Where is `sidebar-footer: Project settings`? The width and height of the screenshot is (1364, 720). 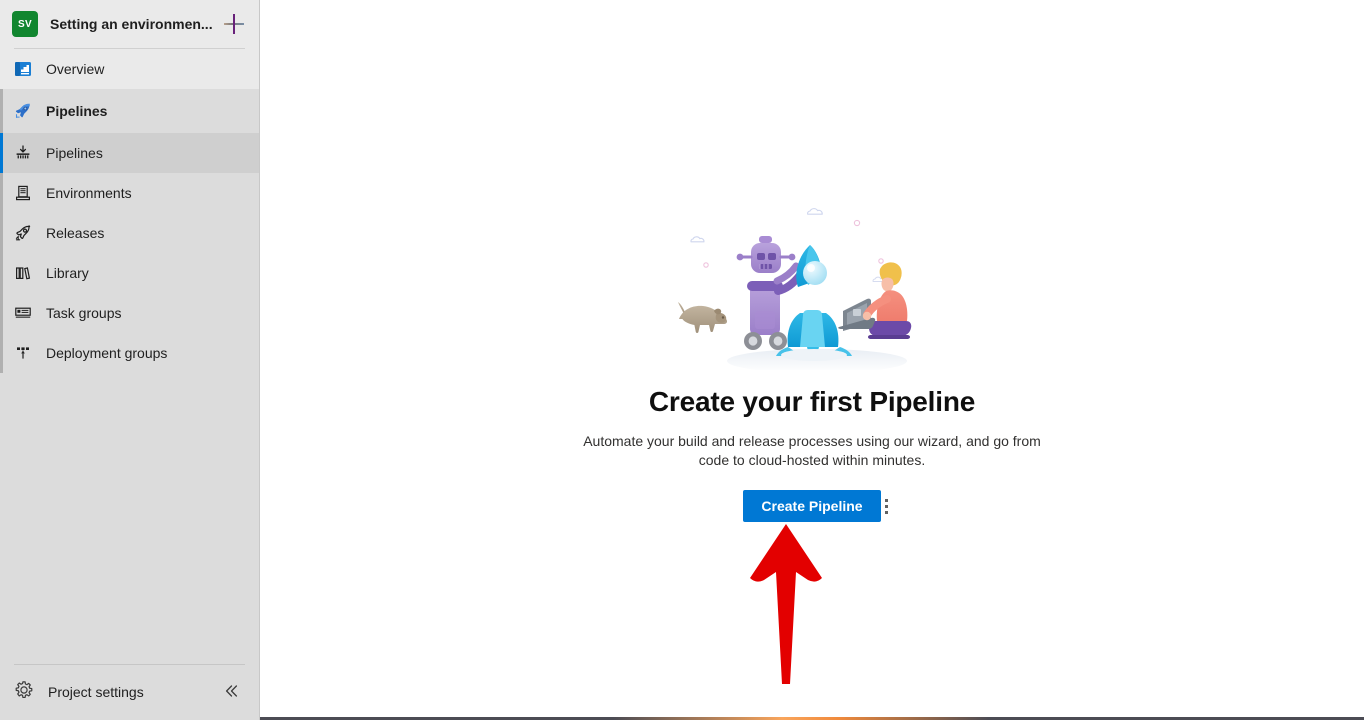
sidebar-footer: Project settings is located at coordinates (129, 692).